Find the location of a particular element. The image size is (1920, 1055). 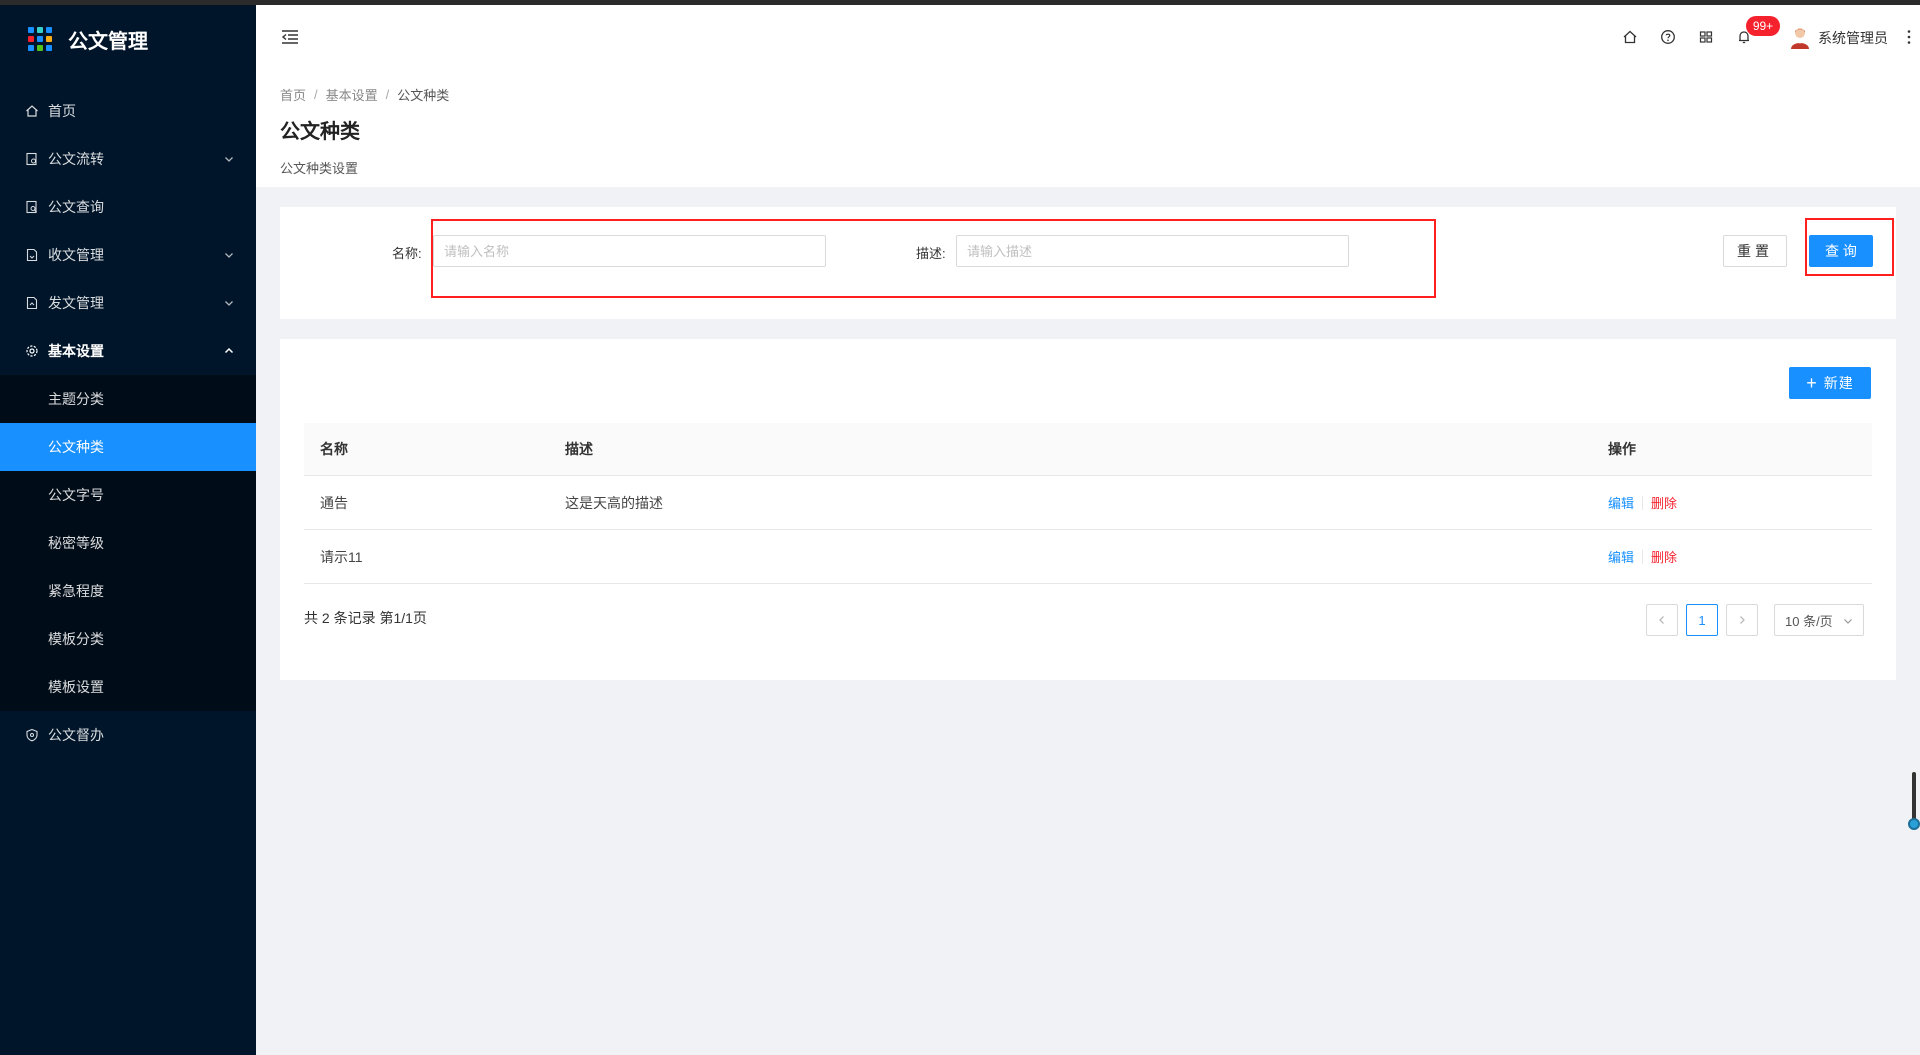

table-row: 通告 这是天高的描述 编辑 删除 is located at coordinates (1088, 503).